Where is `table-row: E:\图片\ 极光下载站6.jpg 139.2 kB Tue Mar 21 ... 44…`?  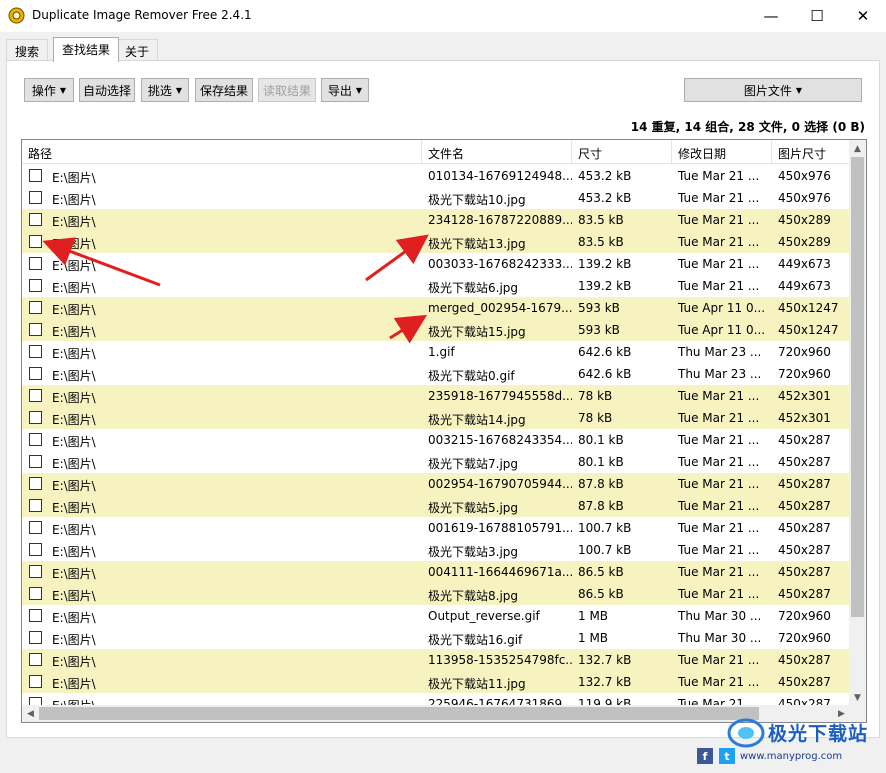
table-row: E:\图片\ 极光下载站6.jpg 139.2 kB Tue Mar 21 ... 44… is located at coordinates (436, 286).